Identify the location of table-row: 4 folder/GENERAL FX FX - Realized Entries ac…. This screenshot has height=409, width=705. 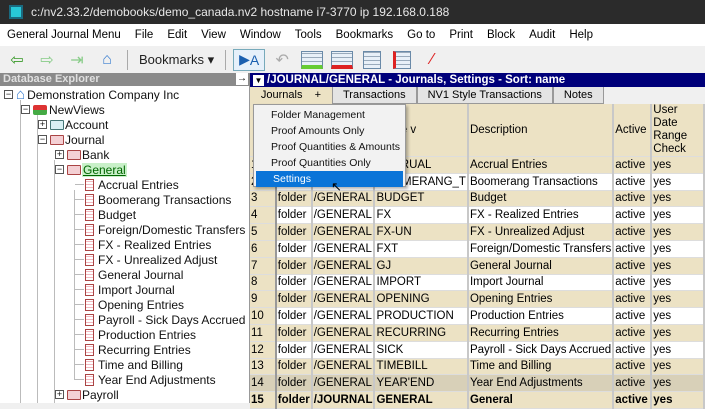
(477, 215).